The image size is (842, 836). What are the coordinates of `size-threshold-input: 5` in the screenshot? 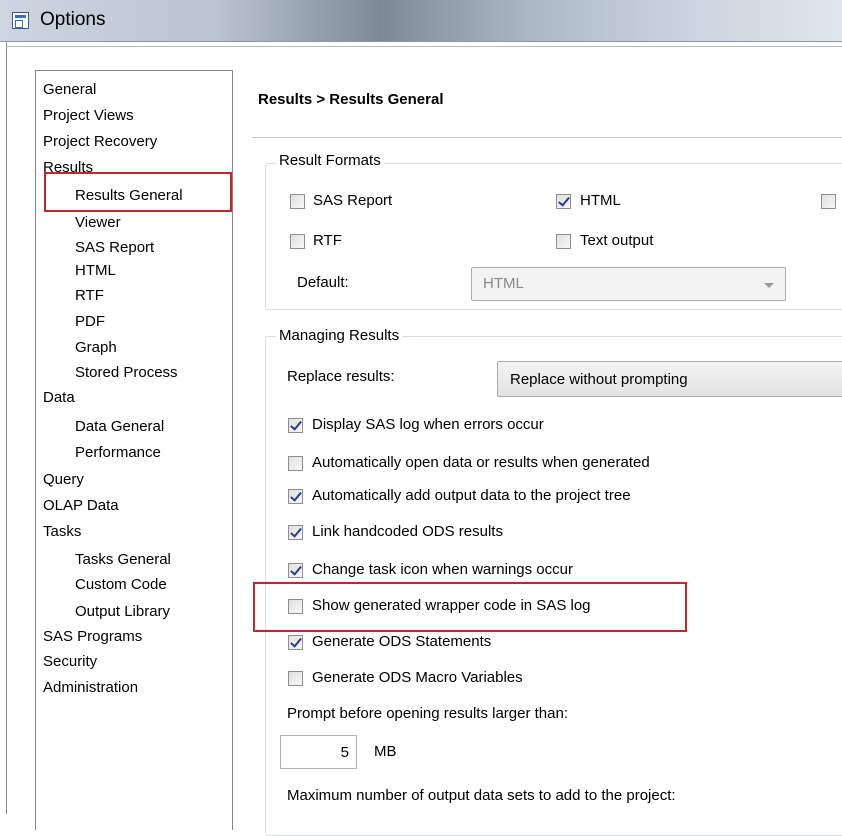 It's located at (318, 752).